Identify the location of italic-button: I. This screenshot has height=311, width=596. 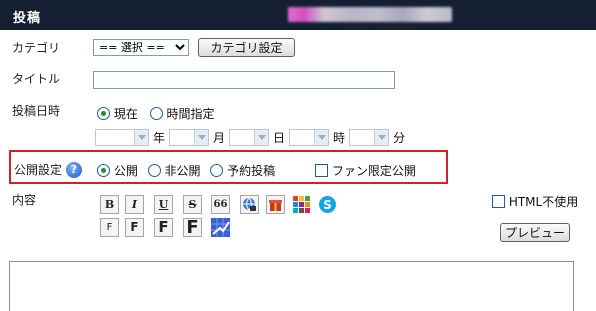
(134, 204).